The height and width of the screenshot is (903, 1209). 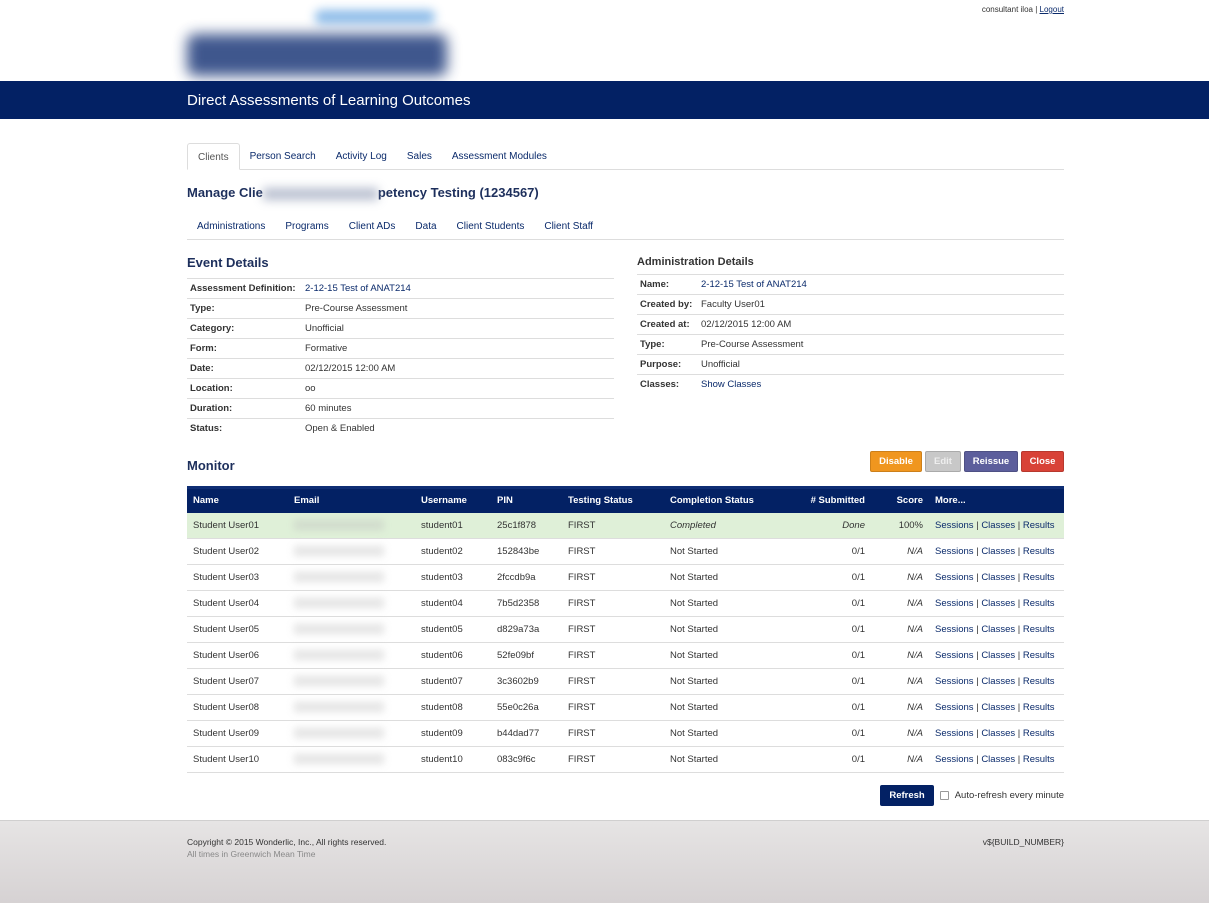 I want to click on tab-assessment-modules: Assessment Modules, so click(x=499, y=156).